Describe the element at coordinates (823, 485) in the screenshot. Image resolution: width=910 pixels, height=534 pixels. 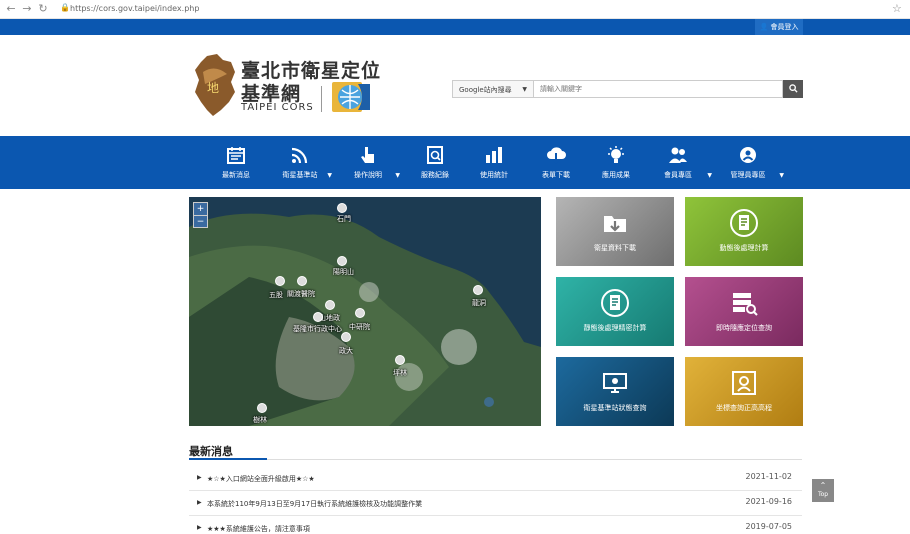
I see `chevron-up-icon: ⌃` at that location.